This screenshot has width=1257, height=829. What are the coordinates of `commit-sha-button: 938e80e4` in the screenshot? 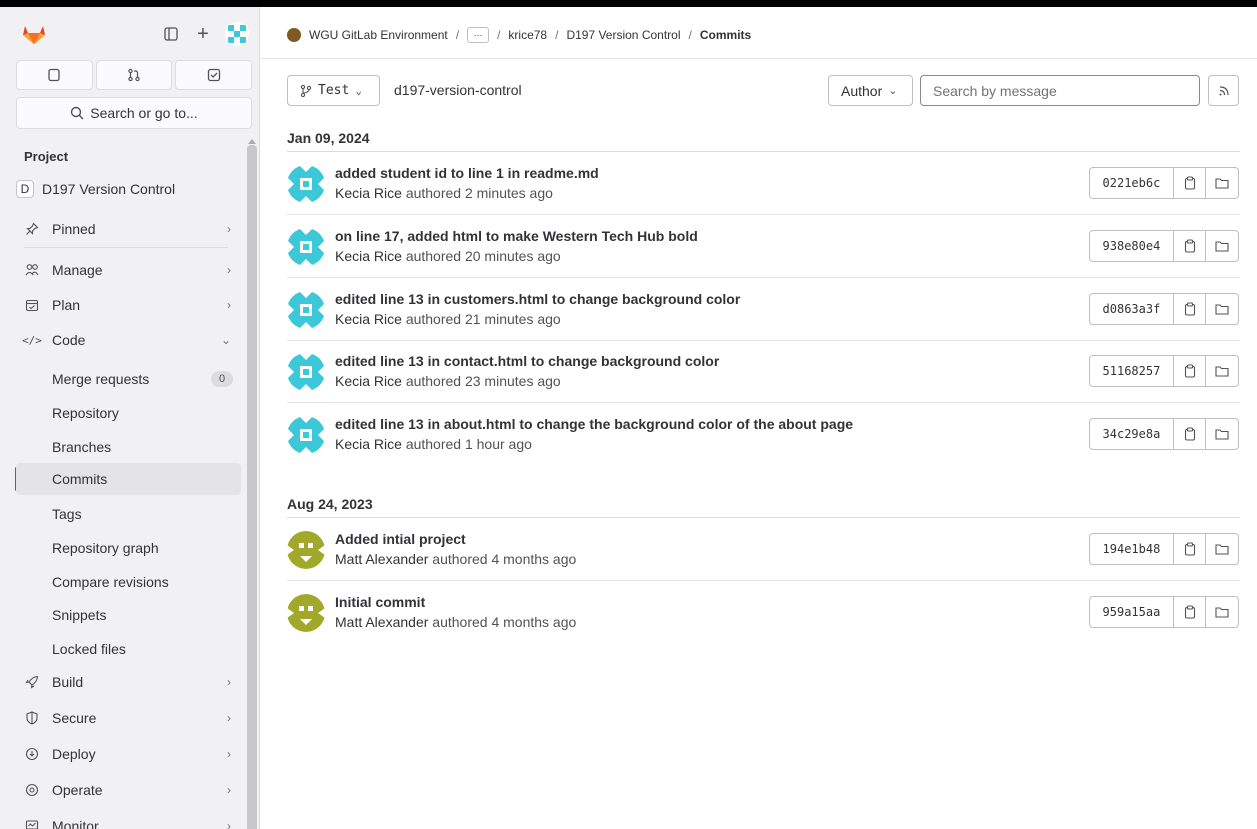 It's located at (1132, 246).